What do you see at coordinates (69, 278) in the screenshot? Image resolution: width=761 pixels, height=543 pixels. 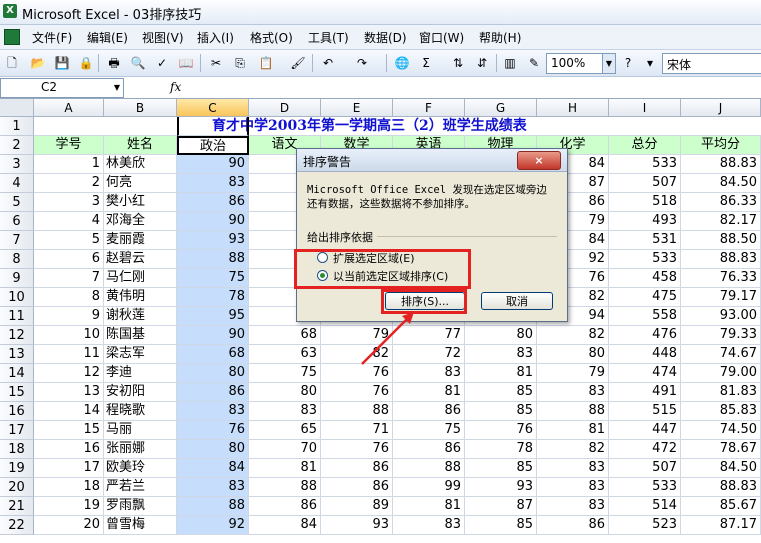 I see `table-cell: 7` at bounding box center [69, 278].